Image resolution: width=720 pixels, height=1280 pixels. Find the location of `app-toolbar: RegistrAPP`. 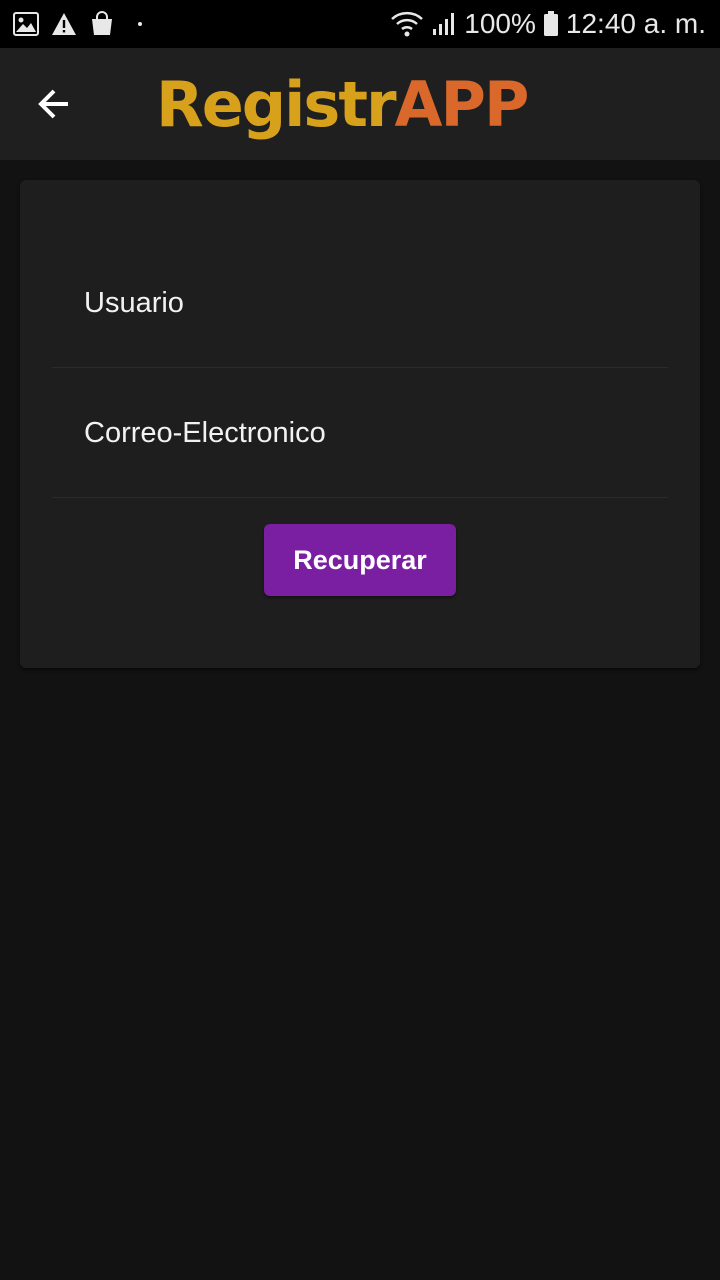

app-toolbar: RegistrAPP is located at coordinates (360, 104).